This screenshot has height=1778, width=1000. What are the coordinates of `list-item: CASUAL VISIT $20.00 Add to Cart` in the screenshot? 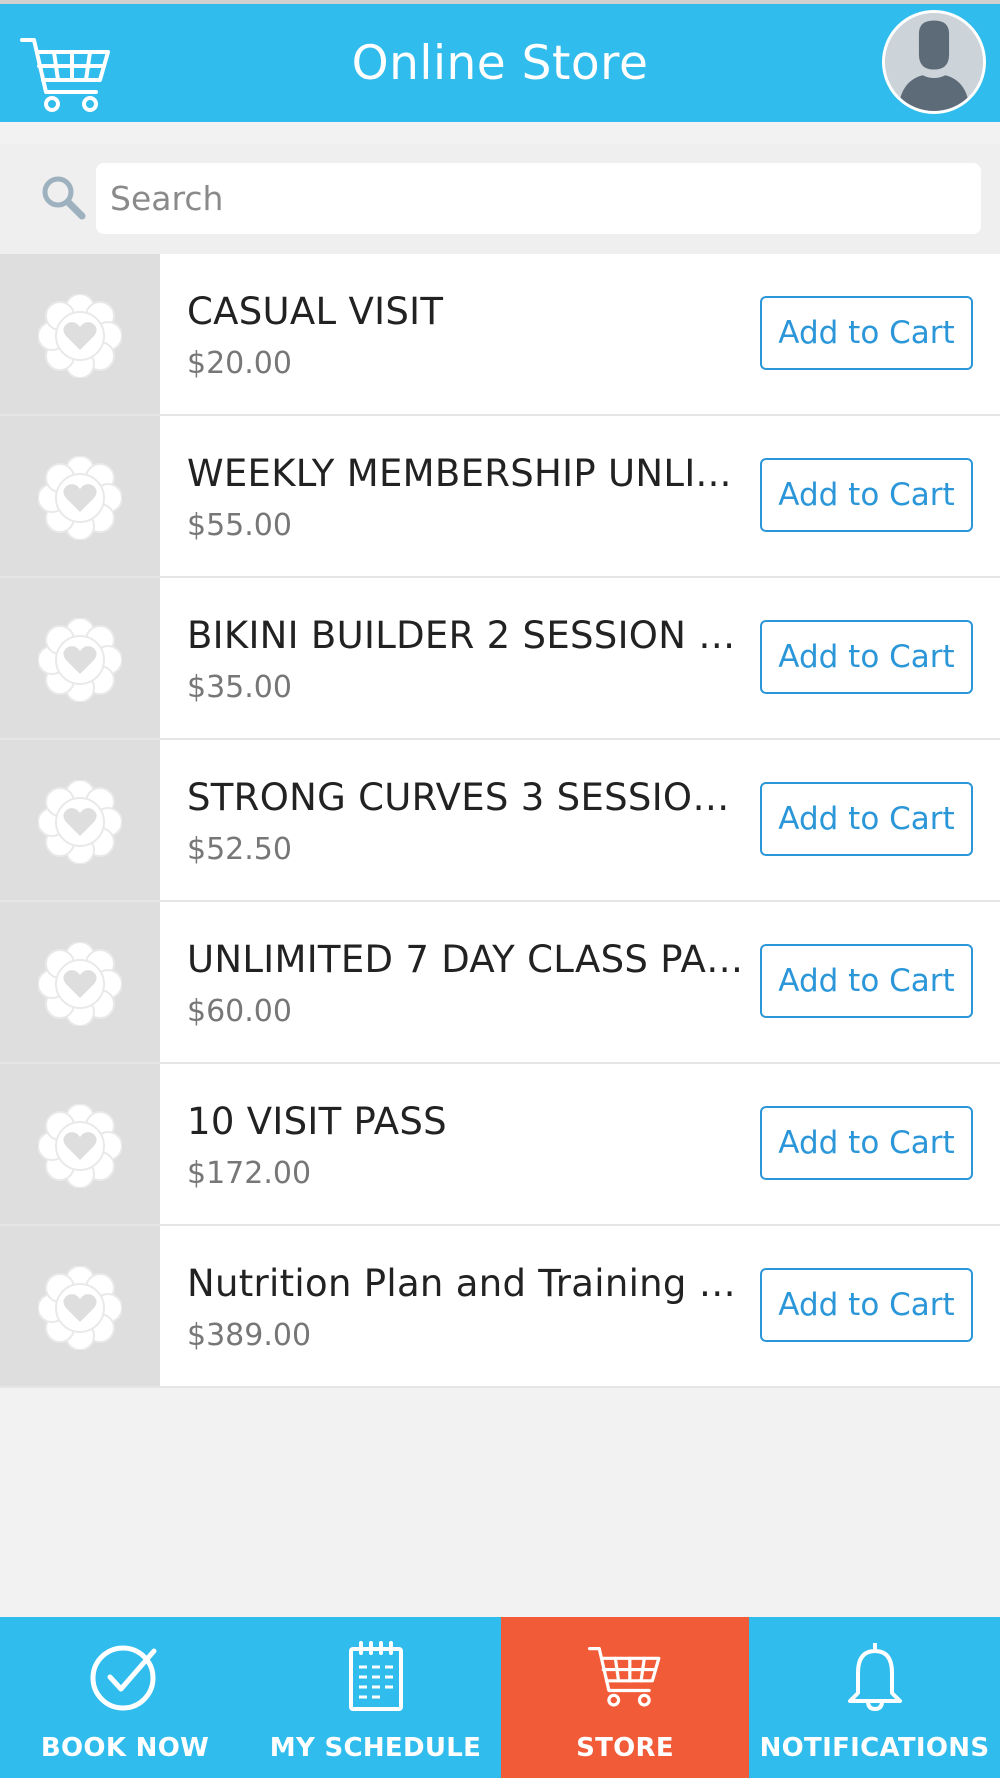 It's located at (500, 335).